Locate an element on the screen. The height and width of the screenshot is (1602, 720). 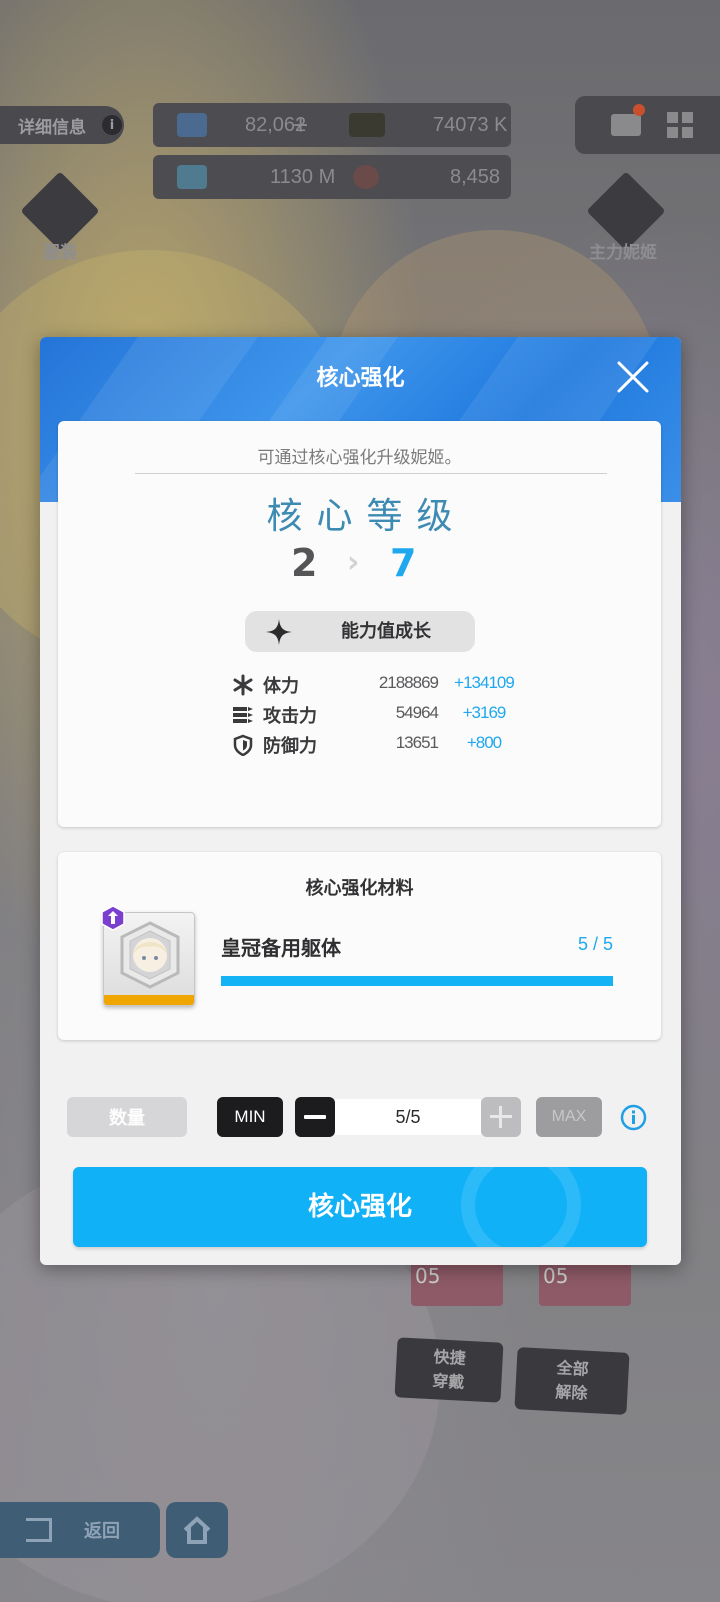
resource-bar-top: 82,062 + 74073 K is located at coordinates (332, 125).